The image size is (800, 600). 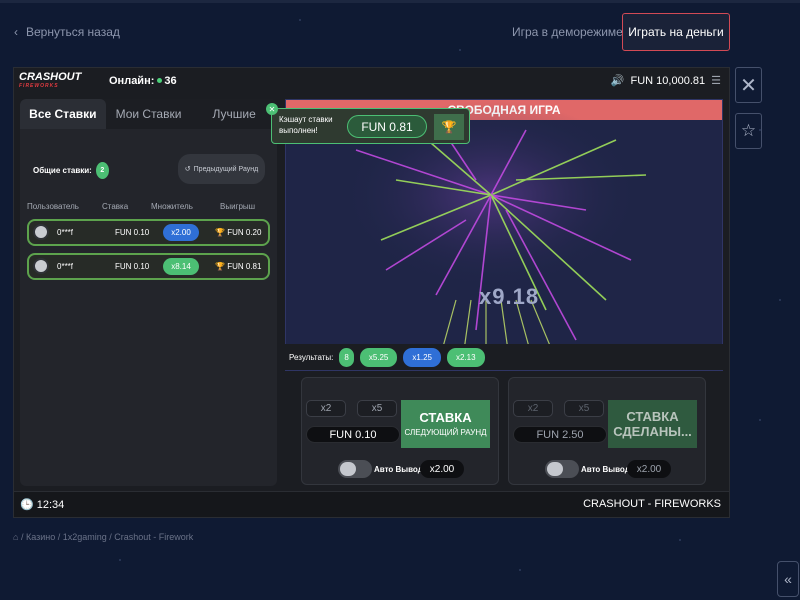 I want to click on bets-tabs: Все Ставки Мои Ставки Лучшие, so click(x=148, y=114).